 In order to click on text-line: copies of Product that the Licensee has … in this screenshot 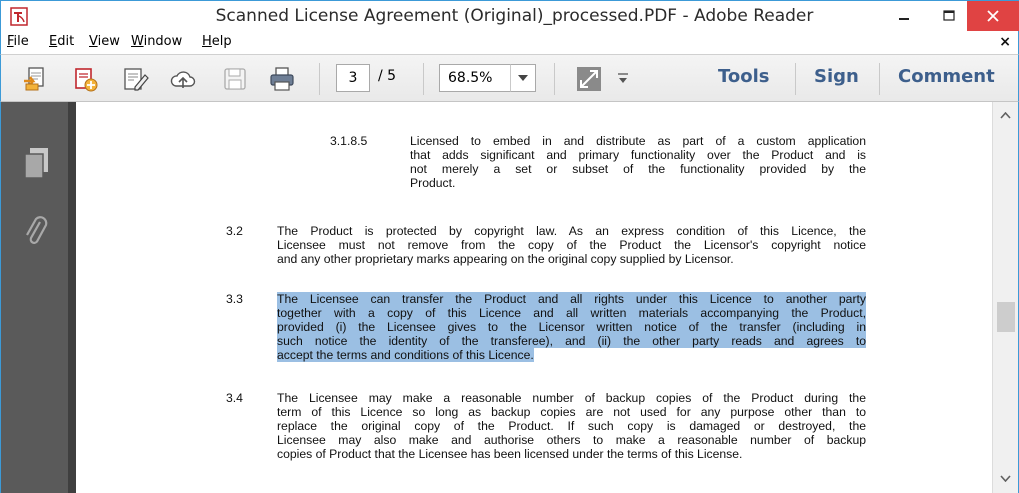, I will do `click(510, 454)`.